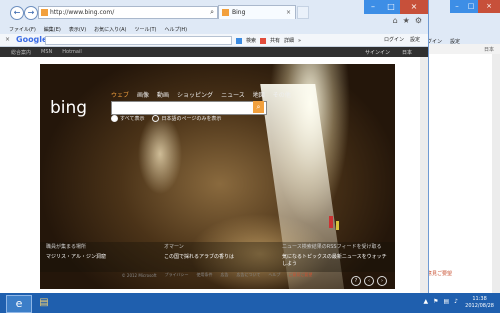 The height and width of the screenshot is (313, 500). Describe the element at coordinates (177, 275) in the screenshot. I see `footer-privacy: プライバシー` at that location.